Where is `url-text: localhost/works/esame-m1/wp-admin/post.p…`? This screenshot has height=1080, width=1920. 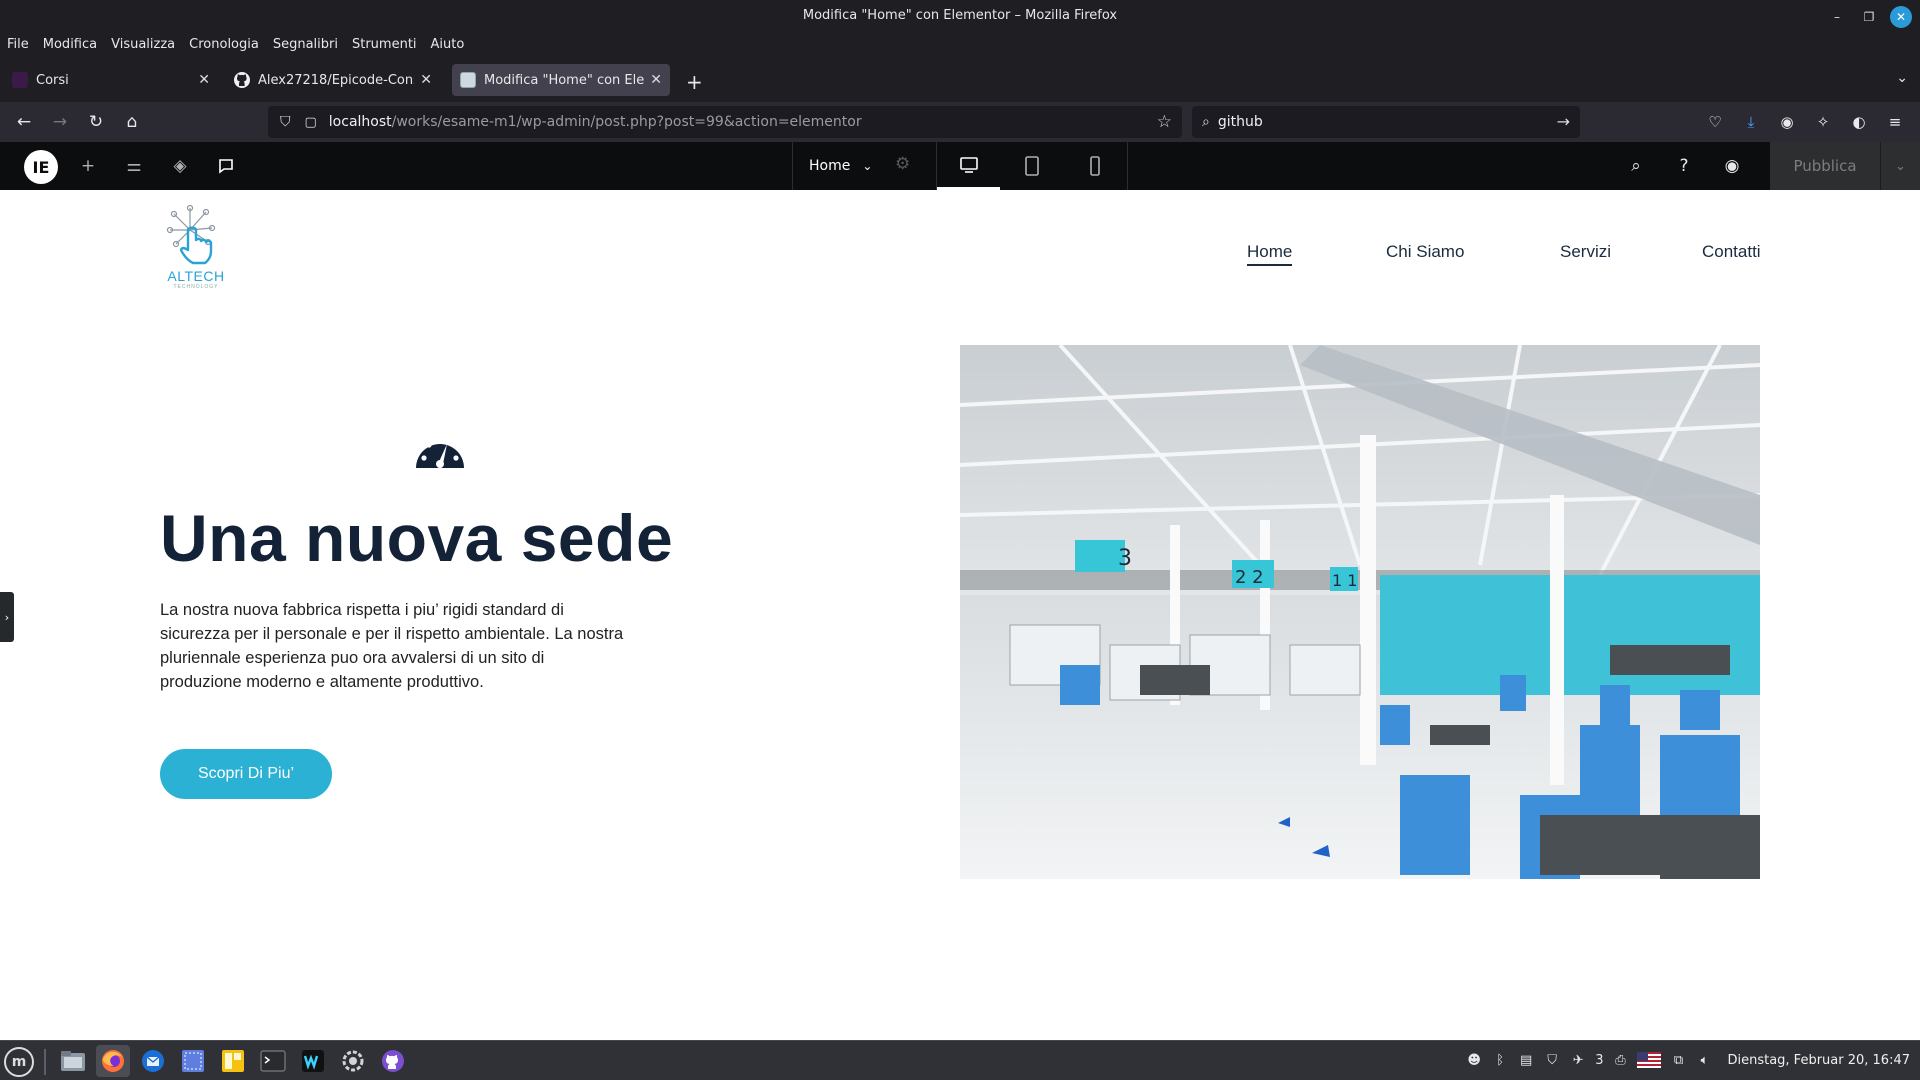
url-text: localhost/works/esame-m1/wp-admin/post.p… is located at coordinates (595, 122).